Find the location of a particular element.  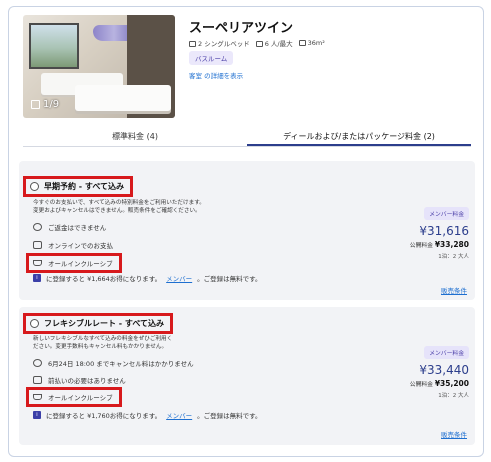

tab-deal-package-rates: ディールおよび/またはパッケージ料金 (2) is located at coordinates (359, 135).